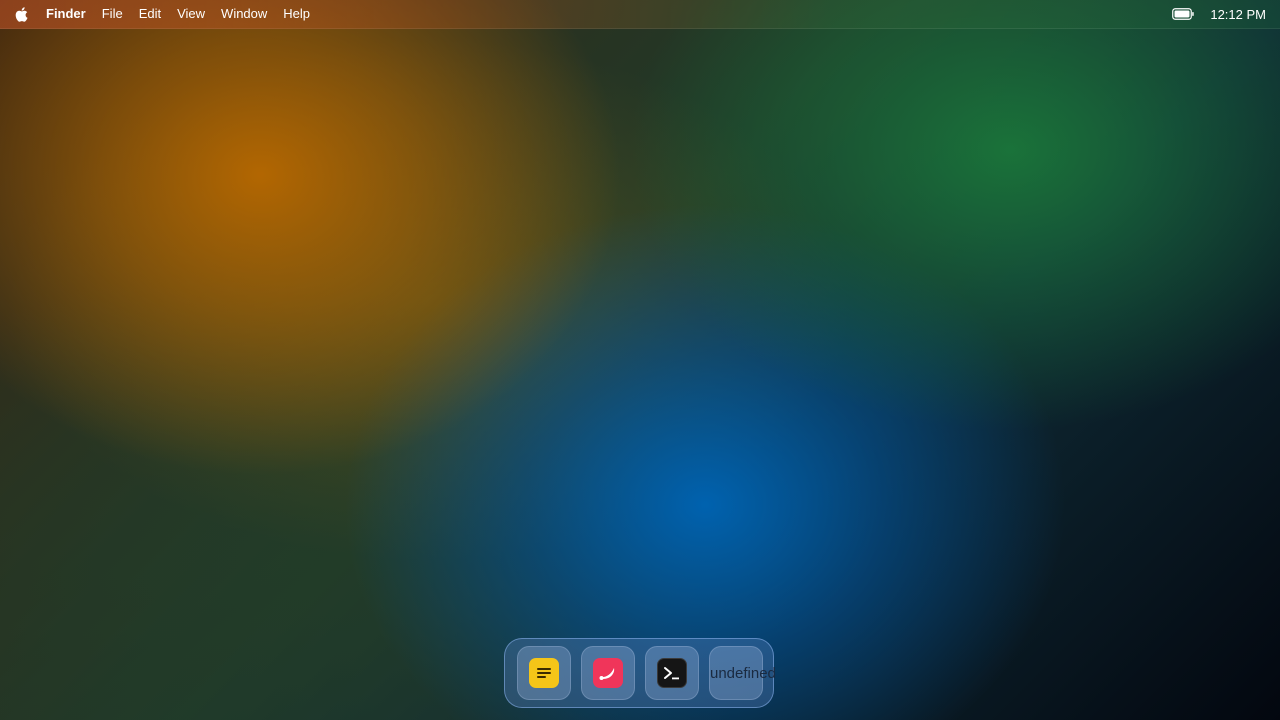 This screenshot has width=1280, height=720. I want to click on menu-file: File, so click(112, 14).